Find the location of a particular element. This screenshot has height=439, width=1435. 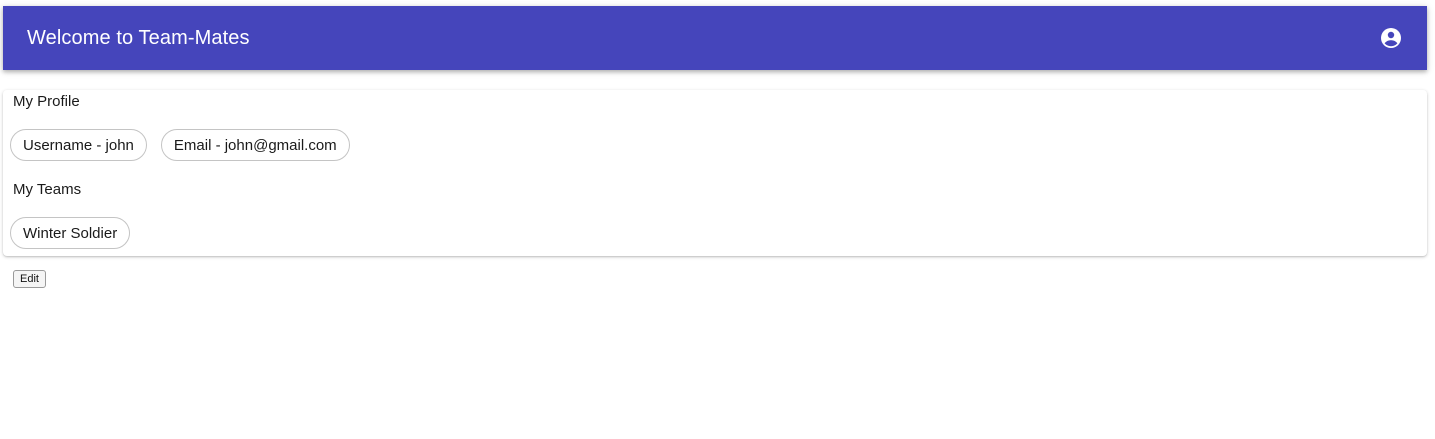

my-profile-heading: My Profile is located at coordinates (46, 101).